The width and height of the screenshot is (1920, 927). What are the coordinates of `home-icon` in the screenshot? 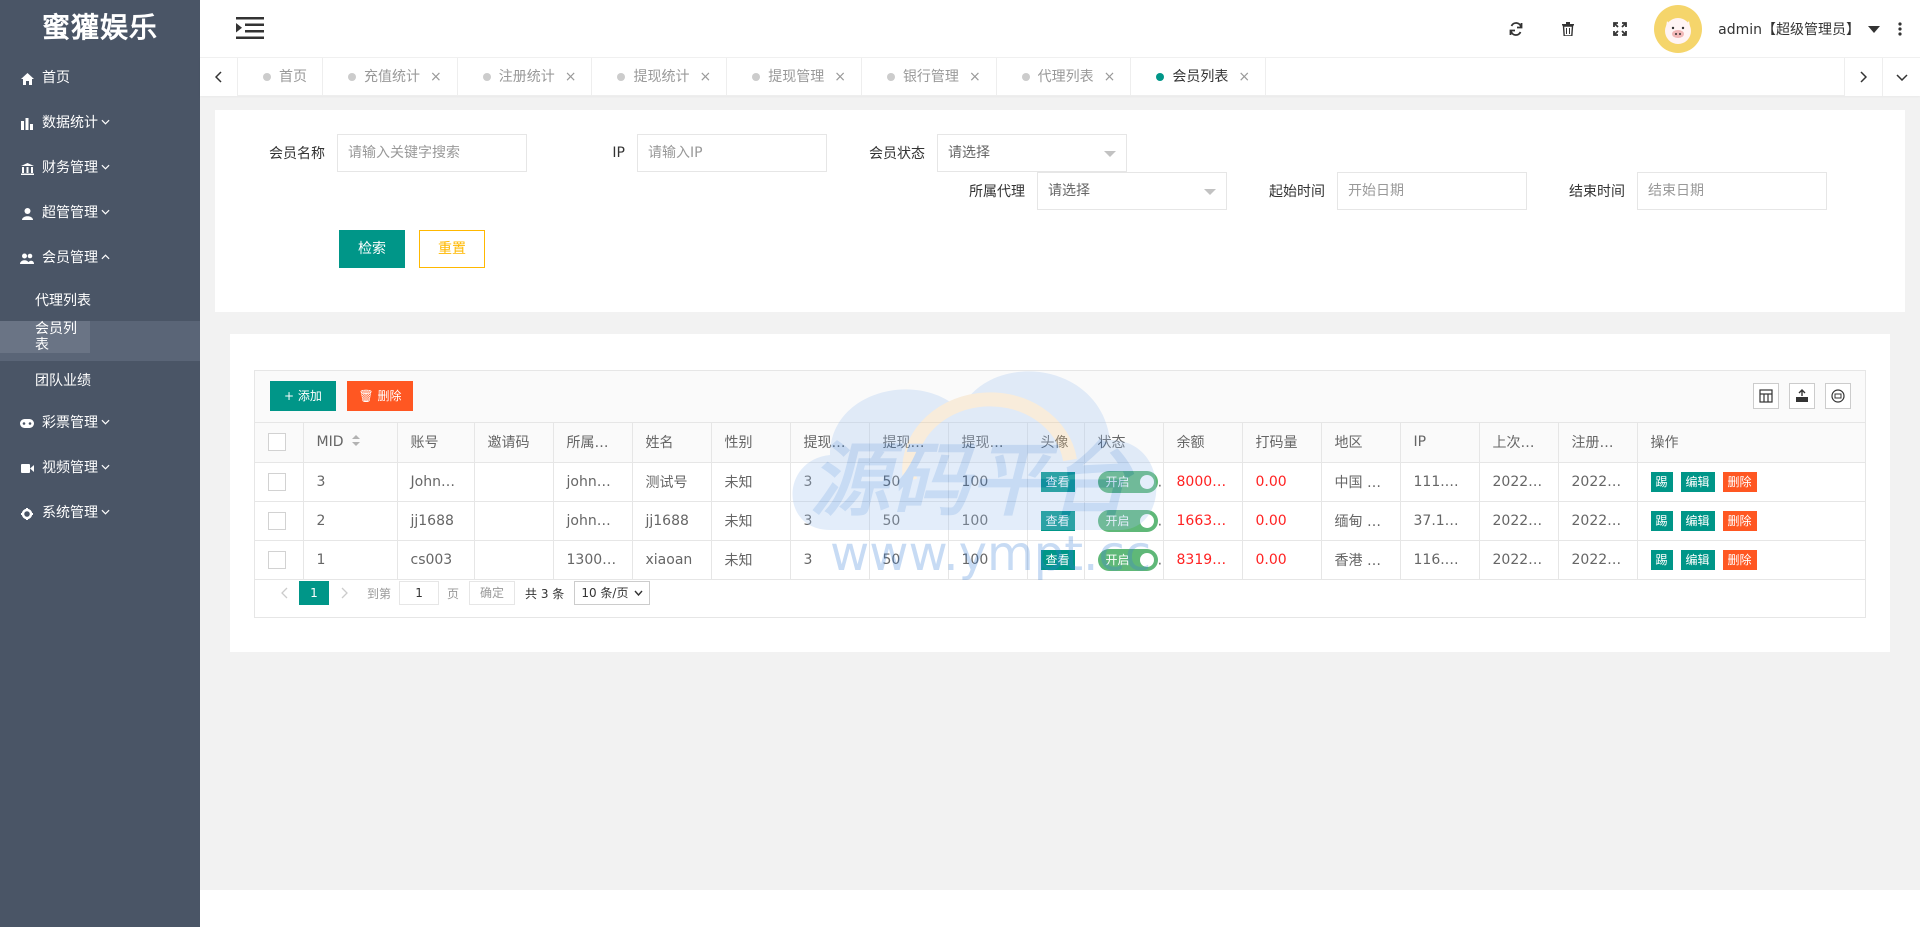 It's located at (27, 79).